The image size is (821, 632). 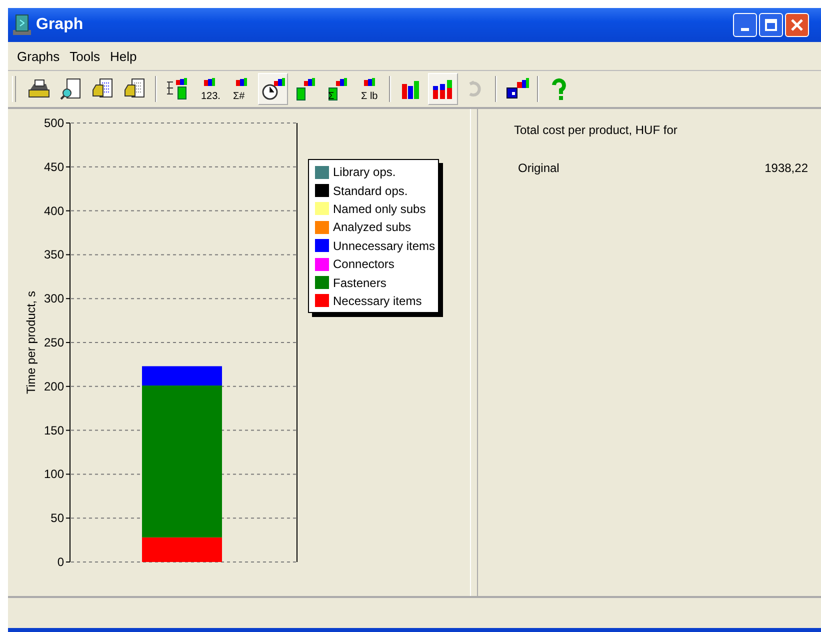 I want to click on legend-label: Fasteners, so click(x=359, y=283).